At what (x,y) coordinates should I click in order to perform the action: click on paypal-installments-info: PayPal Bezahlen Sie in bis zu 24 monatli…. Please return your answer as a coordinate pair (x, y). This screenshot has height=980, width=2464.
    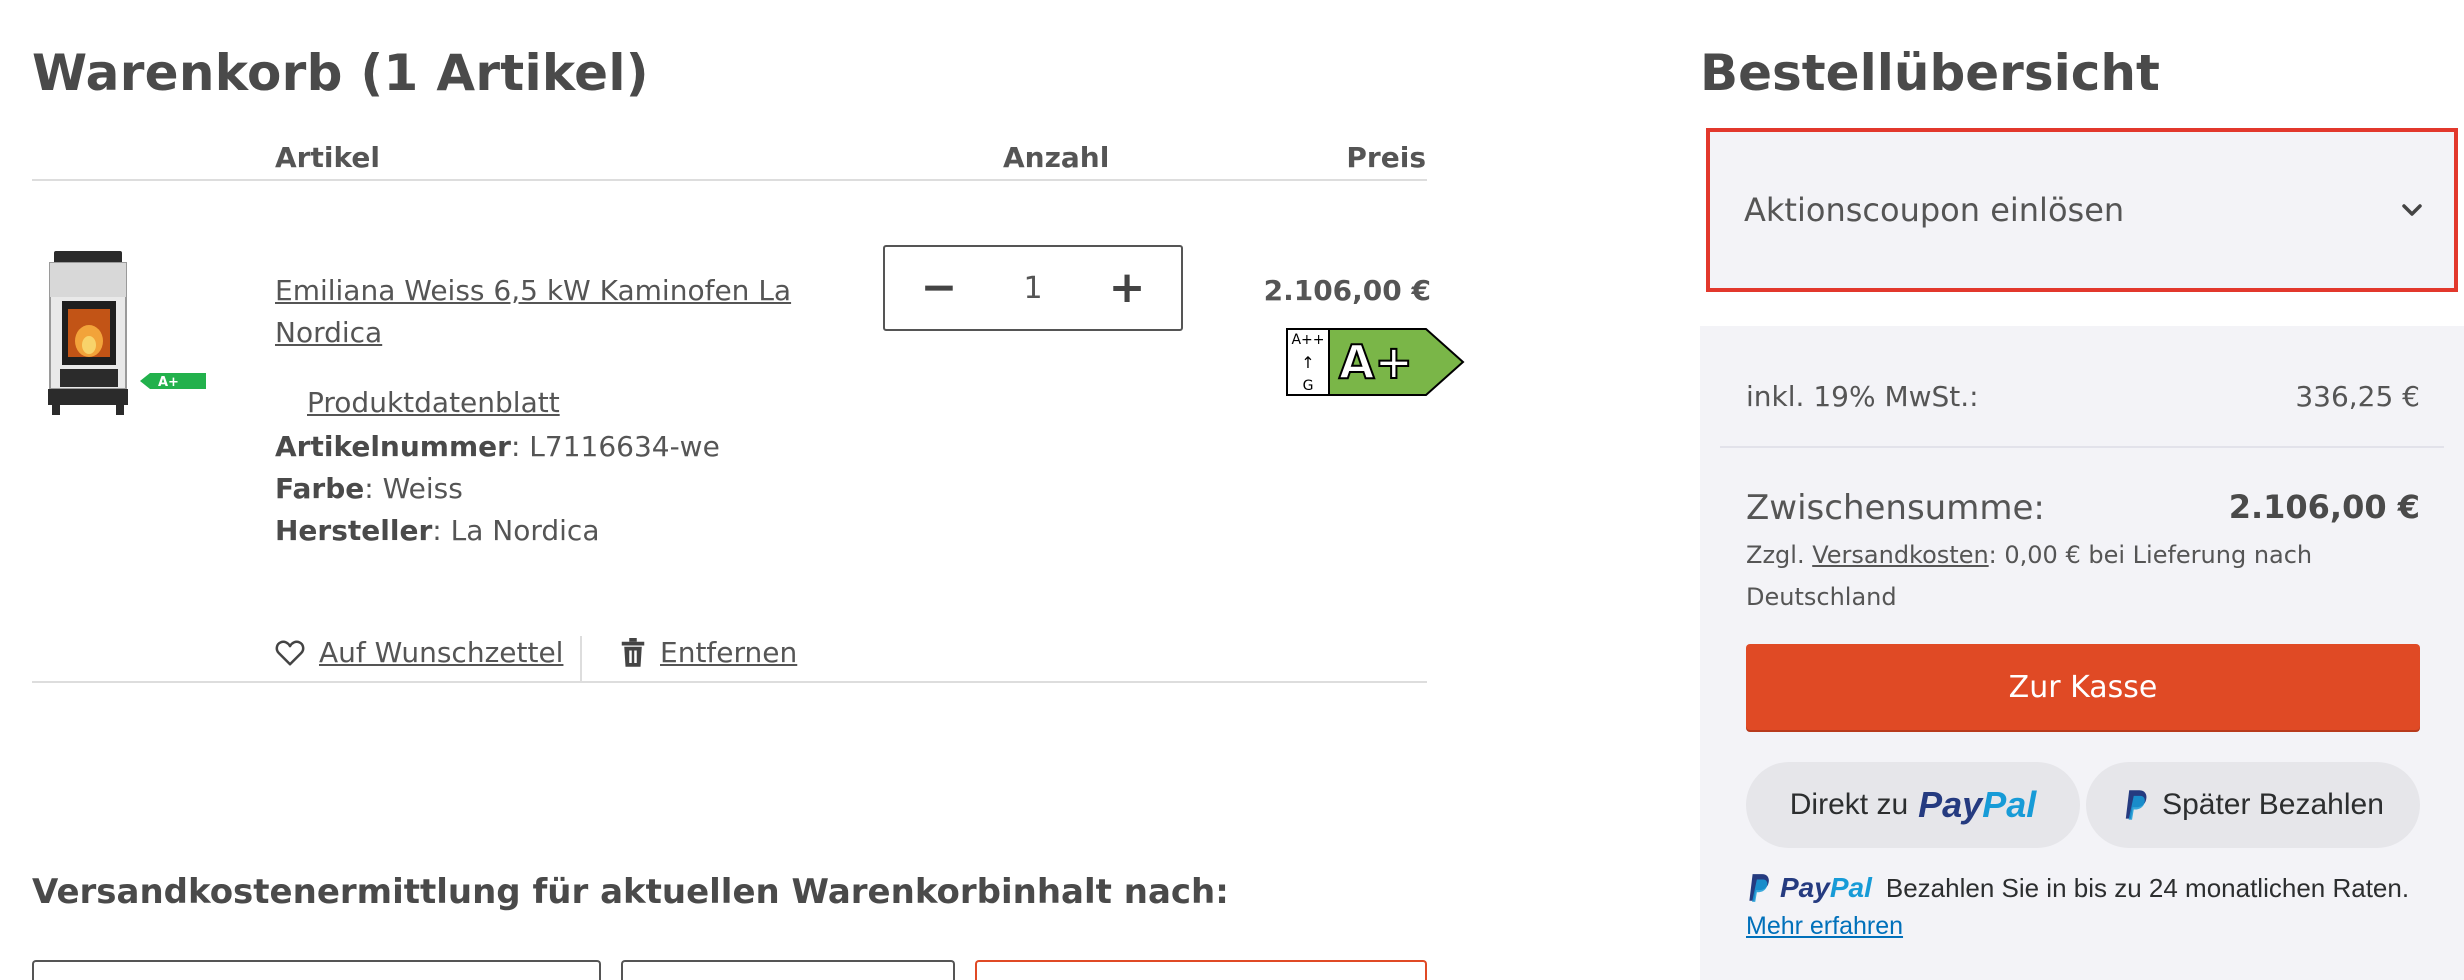
    Looking at the image, I should click on (2077, 888).